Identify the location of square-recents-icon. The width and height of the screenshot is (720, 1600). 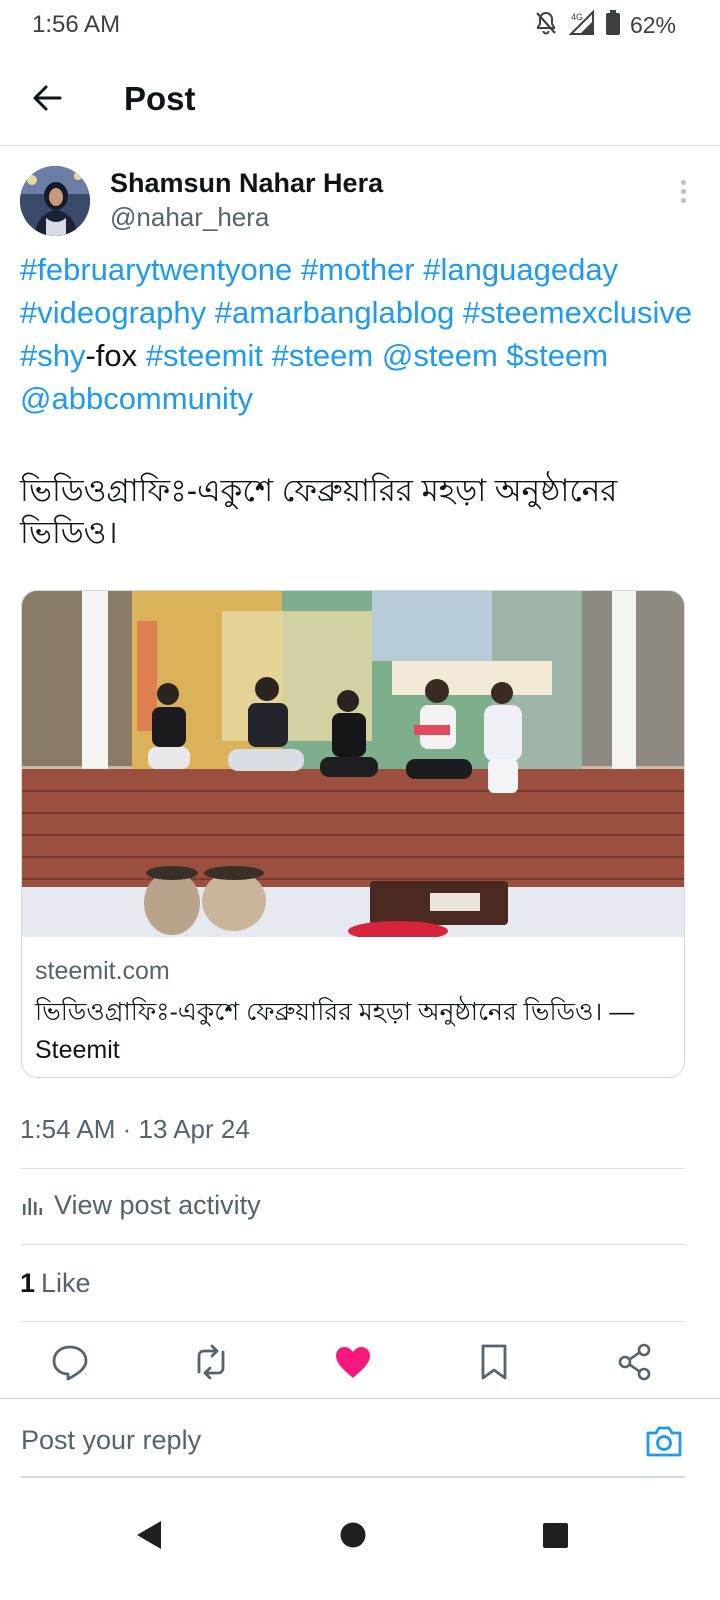
(555, 1535).